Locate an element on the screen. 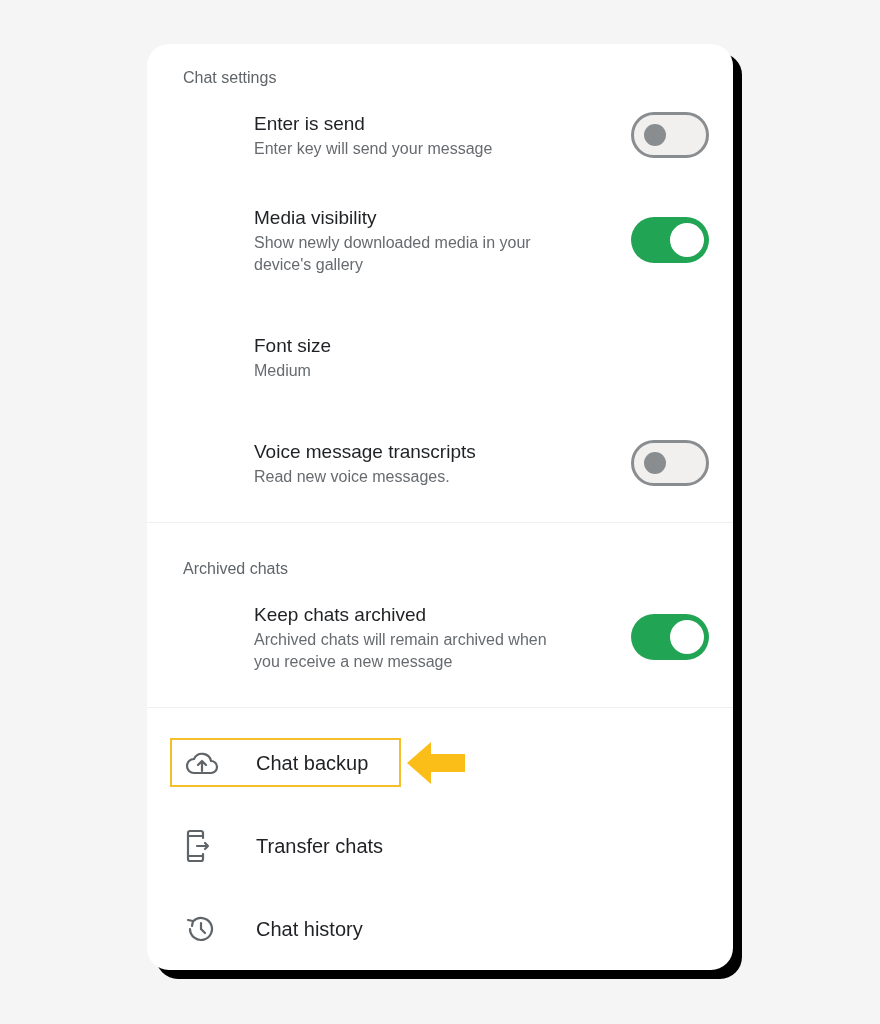  menu-item: Chat history is located at coordinates (285, 928).